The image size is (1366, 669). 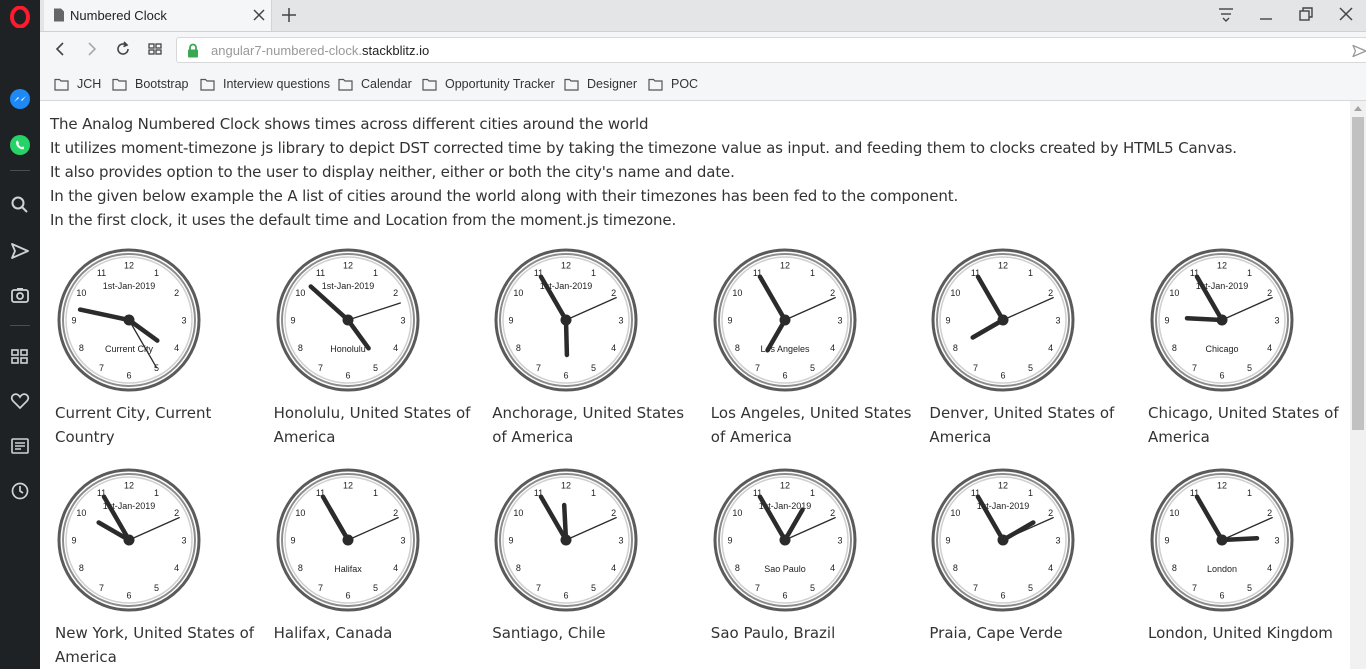 What do you see at coordinates (20, 491) in the screenshot?
I see `history-icon` at bounding box center [20, 491].